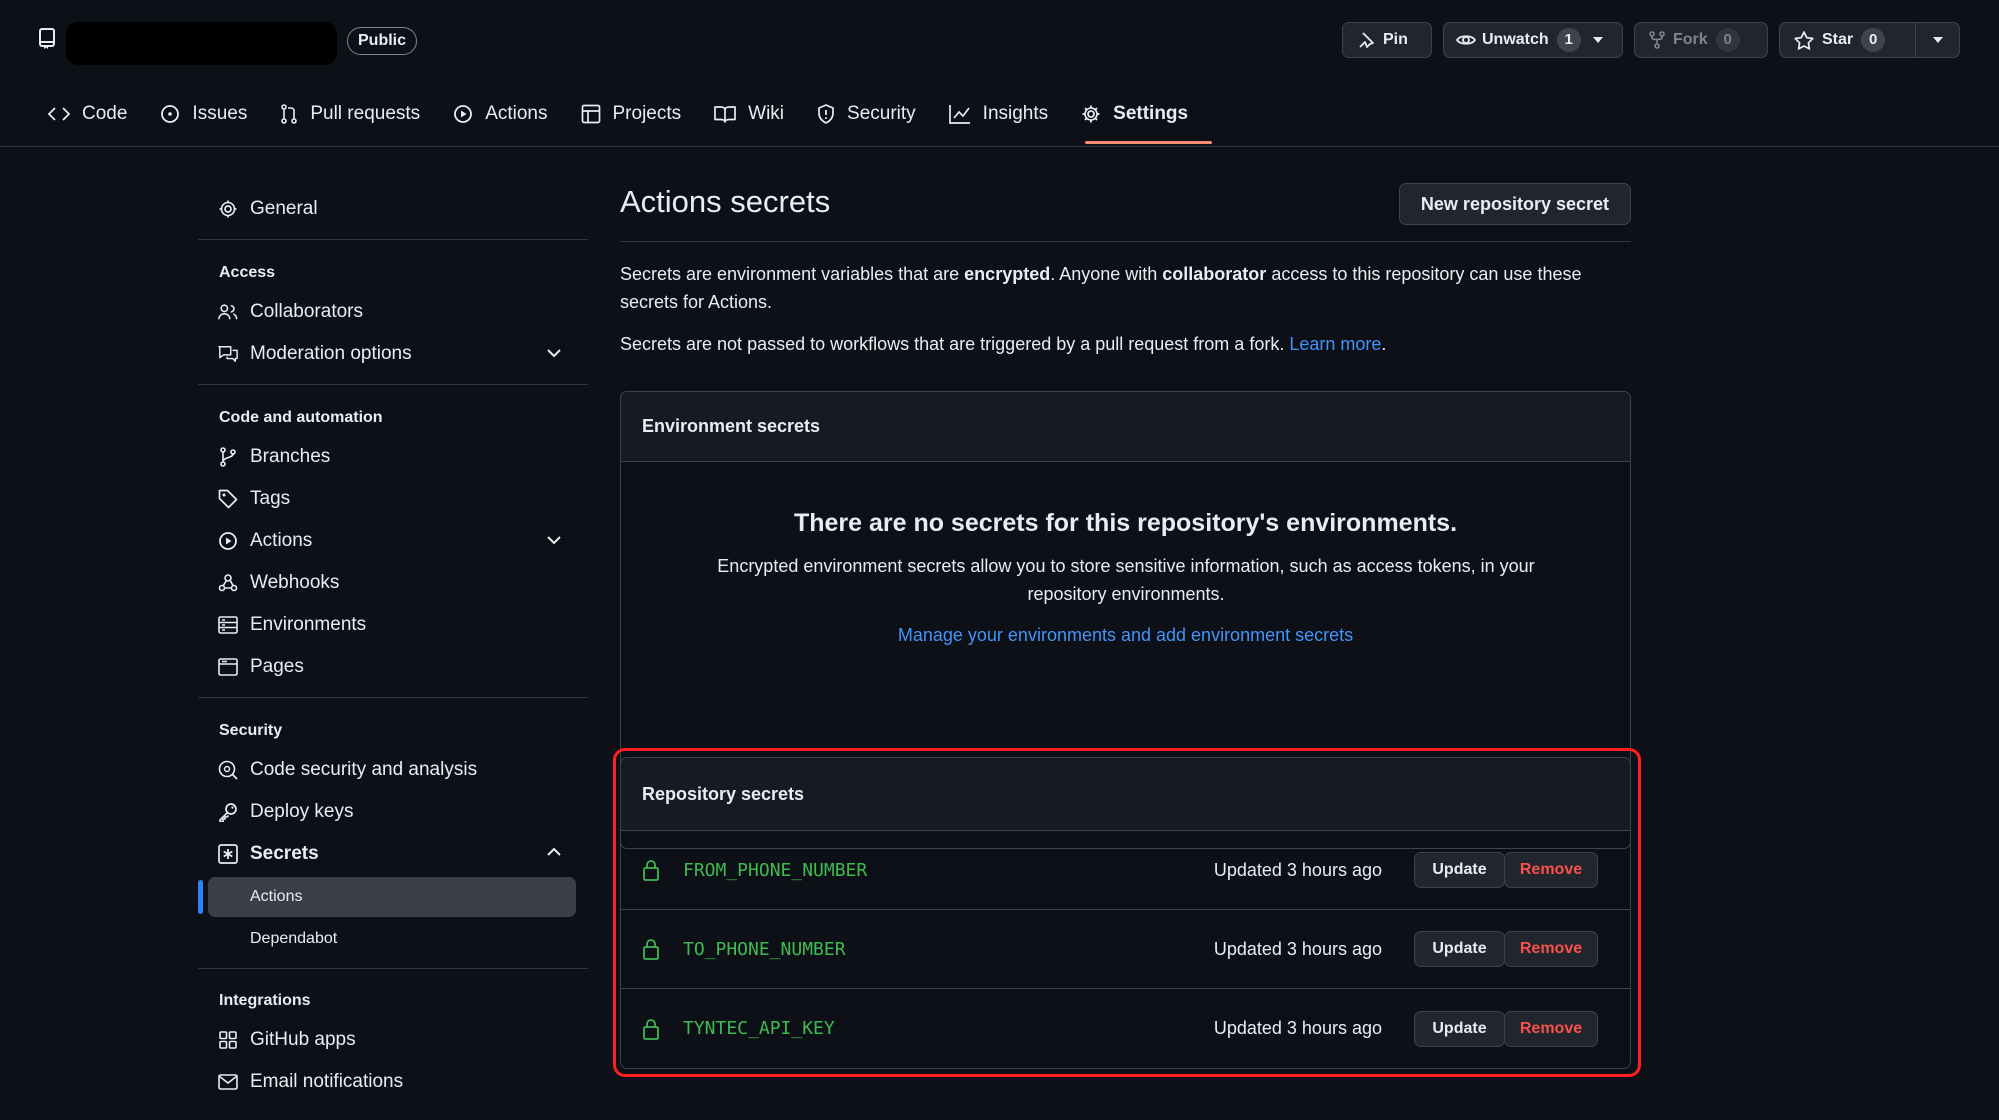 The width and height of the screenshot is (1999, 1120). What do you see at coordinates (725, 201) in the screenshot?
I see `page-title: Actions secrets` at bounding box center [725, 201].